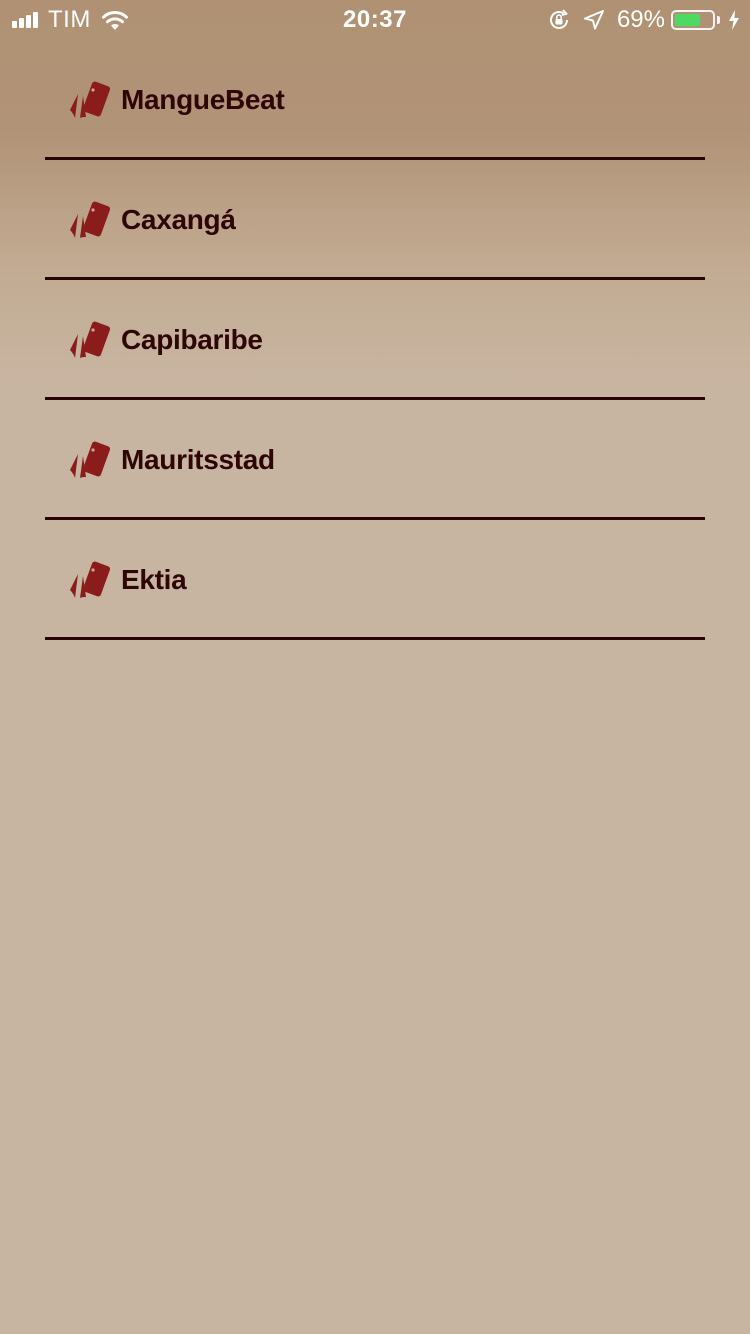 This screenshot has width=750, height=1334. What do you see at coordinates (192, 339) in the screenshot?
I see `list-item-label: Capibaribe` at bounding box center [192, 339].